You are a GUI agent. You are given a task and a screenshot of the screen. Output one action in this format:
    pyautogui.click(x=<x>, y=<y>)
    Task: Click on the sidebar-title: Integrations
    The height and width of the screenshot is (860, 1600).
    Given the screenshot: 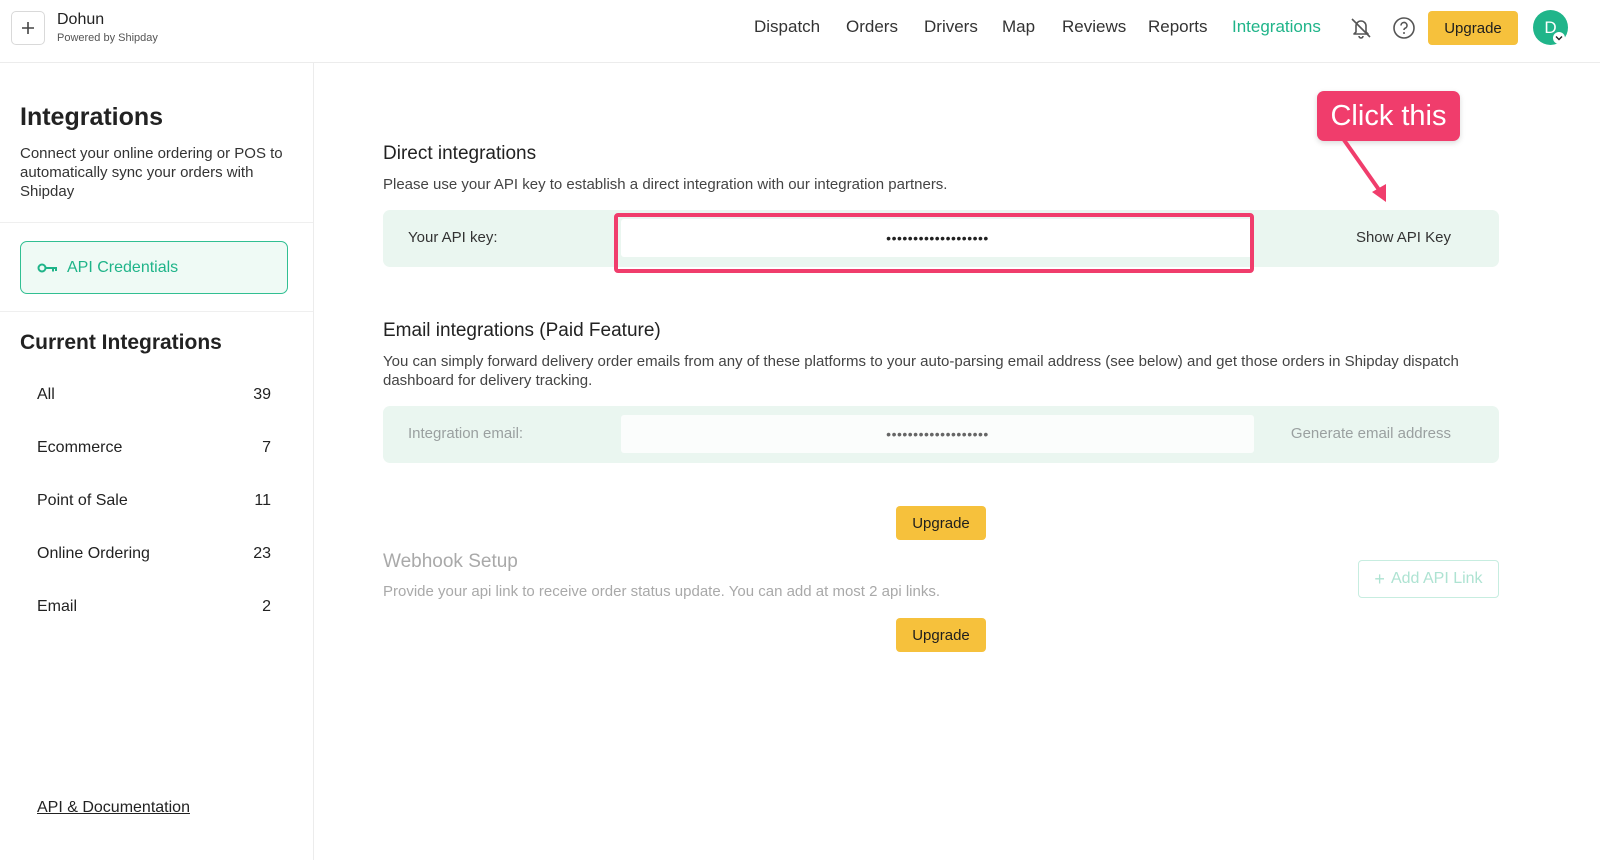 What is the action you would take?
    pyautogui.click(x=92, y=117)
    